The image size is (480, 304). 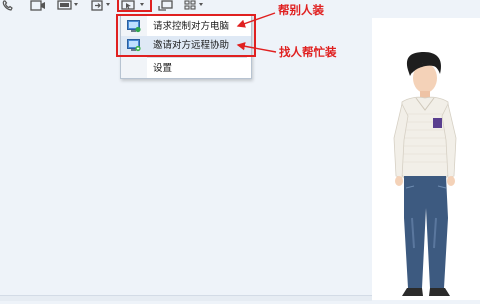 I want to click on file-transfer-button, so click(x=100, y=6).